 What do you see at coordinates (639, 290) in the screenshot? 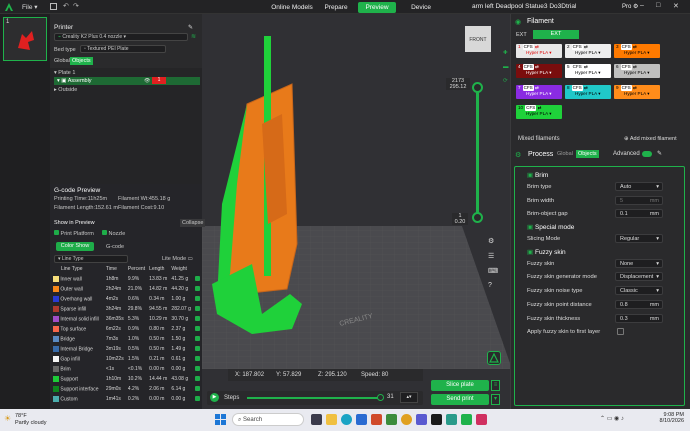
I see `fuzzy-noise-select: Classic ▾` at bounding box center [639, 290].